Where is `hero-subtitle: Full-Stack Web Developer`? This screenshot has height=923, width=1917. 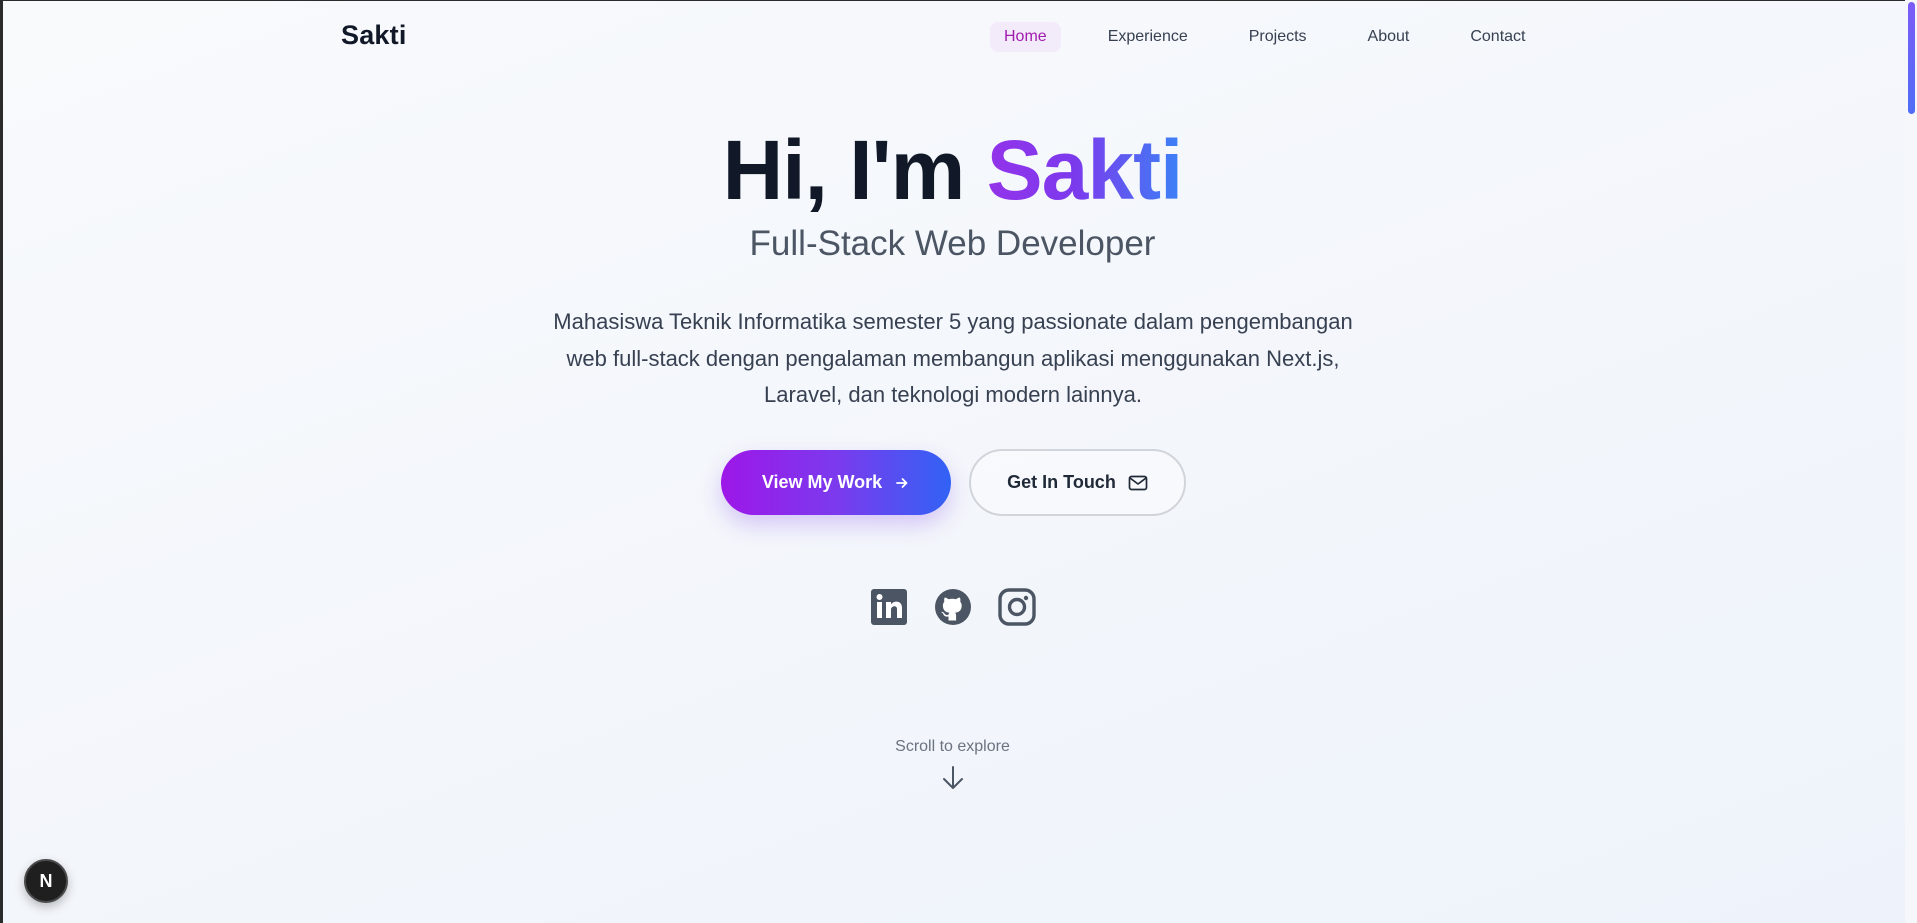 hero-subtitle: Full-Stack Web Developer is located at coordinates (952, 243).